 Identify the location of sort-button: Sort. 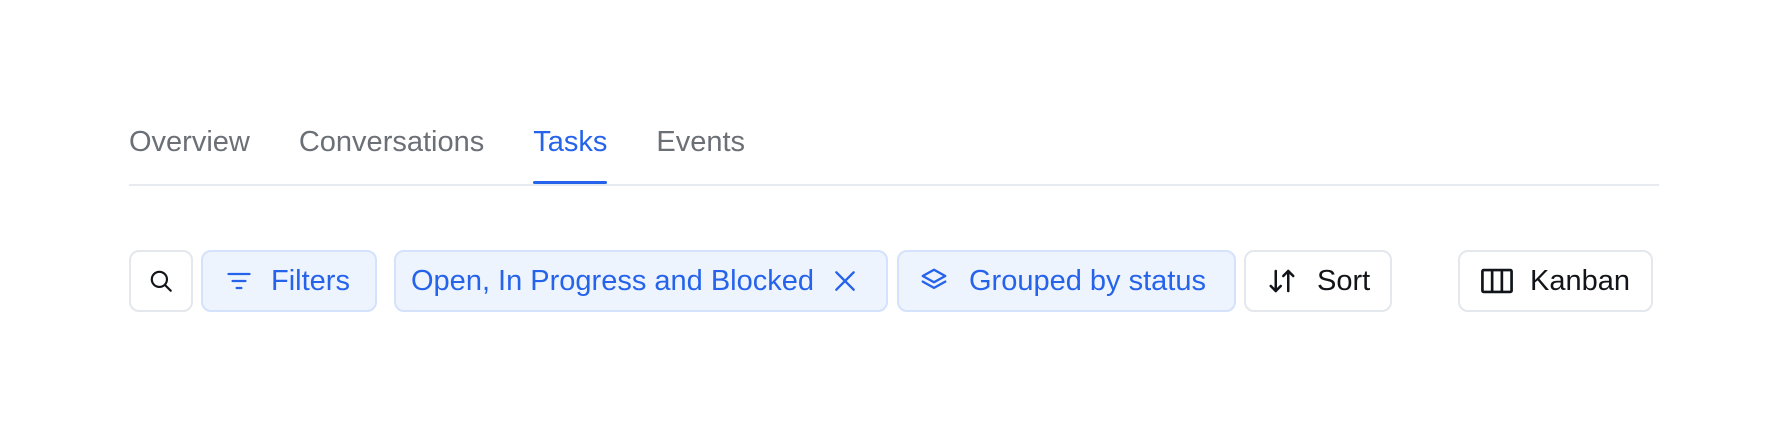
(1318, 281).